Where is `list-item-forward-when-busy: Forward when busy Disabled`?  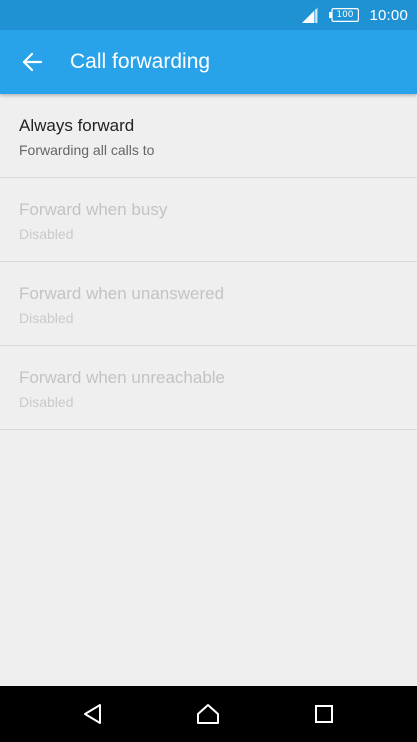
list-item-forward-when-busy: Forward when busy Disabled is located at coordinates (208, 220).